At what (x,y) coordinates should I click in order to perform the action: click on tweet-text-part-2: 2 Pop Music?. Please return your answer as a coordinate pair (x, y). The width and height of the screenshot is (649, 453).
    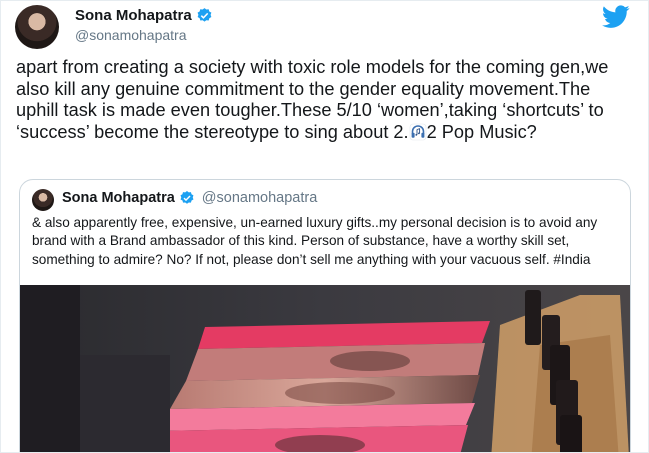
    Looking at the image, I should click on (481, 131).